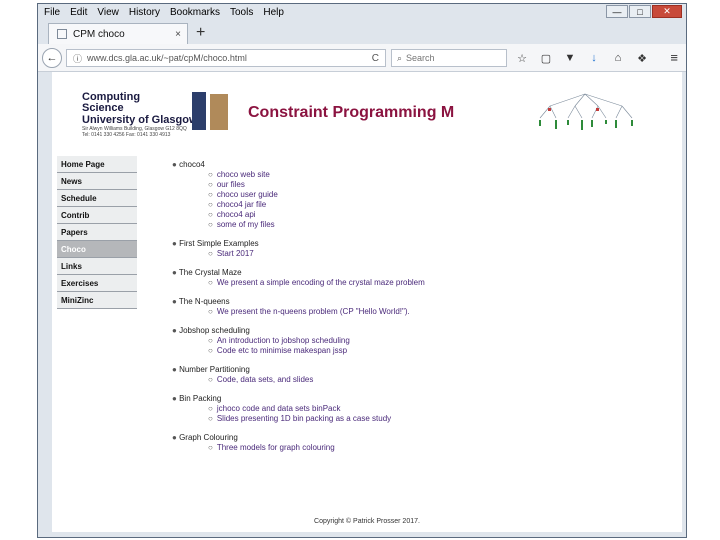 The width and height of the screenshot is (720, 540). What do you see at coordinates (422, 273) in the screenshot?
I see `section-heading: ● The Crystal Maze` at bounding box center [422, 273].